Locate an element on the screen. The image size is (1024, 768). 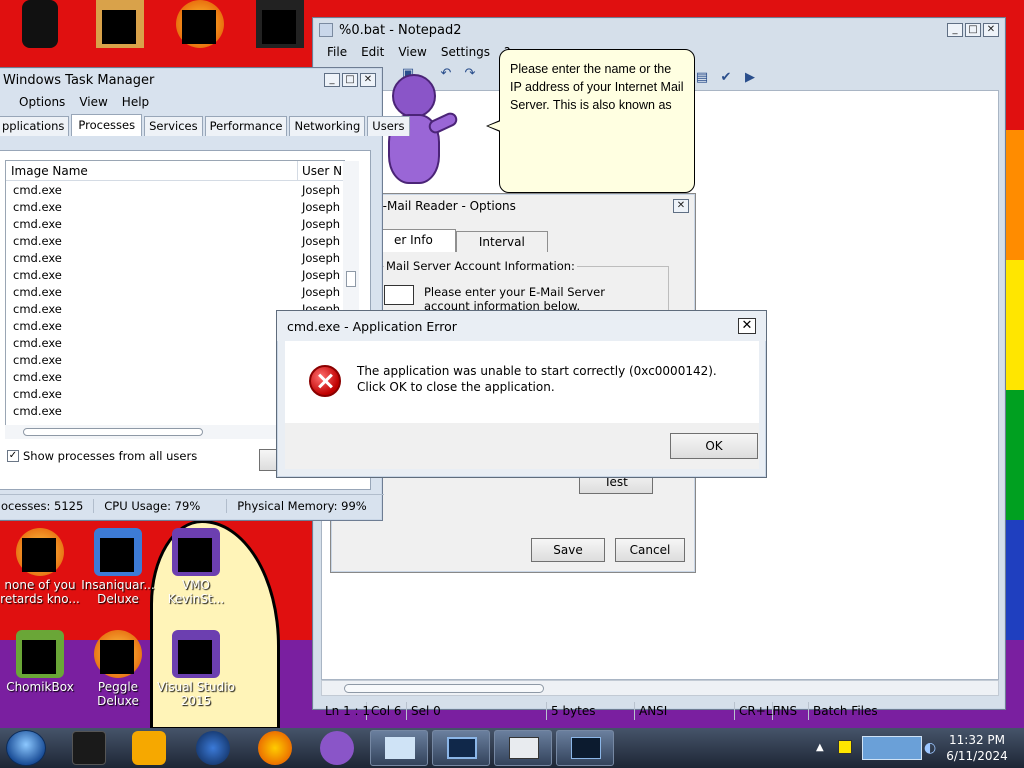
notepad-horizontal-scrollbar is located at coordinates (660, 688).